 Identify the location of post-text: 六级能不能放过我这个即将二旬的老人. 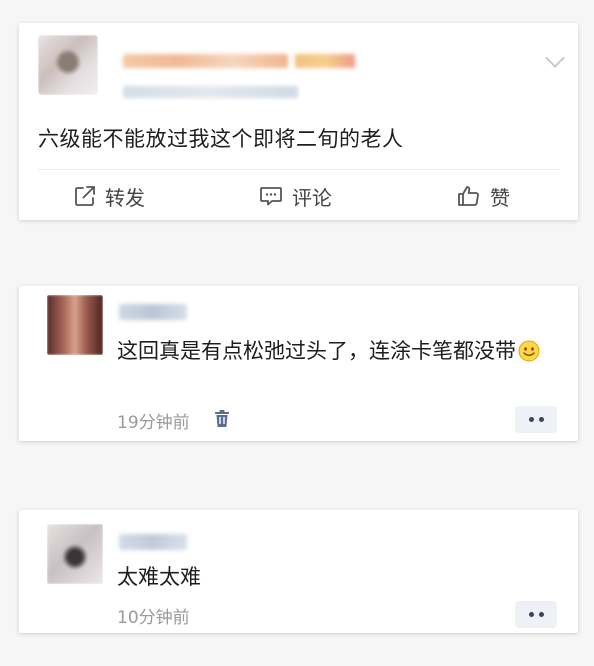
(221, 139).